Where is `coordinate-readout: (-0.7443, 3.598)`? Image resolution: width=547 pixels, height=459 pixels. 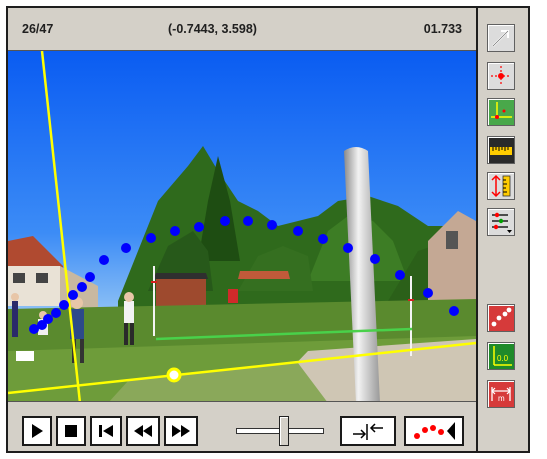 coordinate-readout: (-0.7443, 3.598) is located at coordinates (212, 29).